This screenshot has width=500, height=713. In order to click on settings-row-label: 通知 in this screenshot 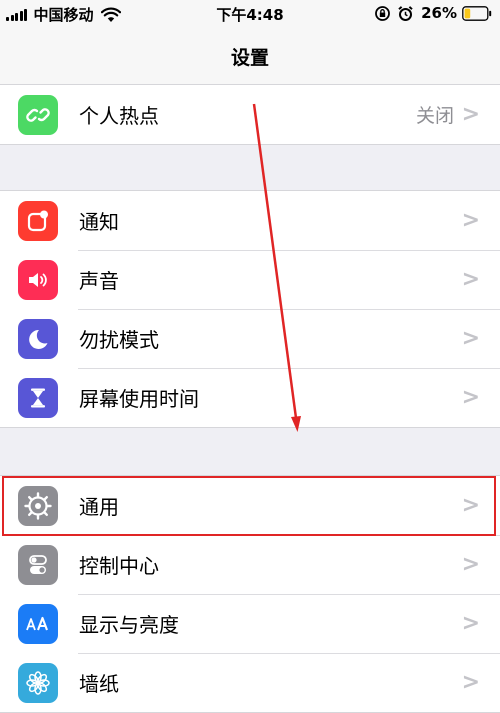, I will do `click(99, 222)`.